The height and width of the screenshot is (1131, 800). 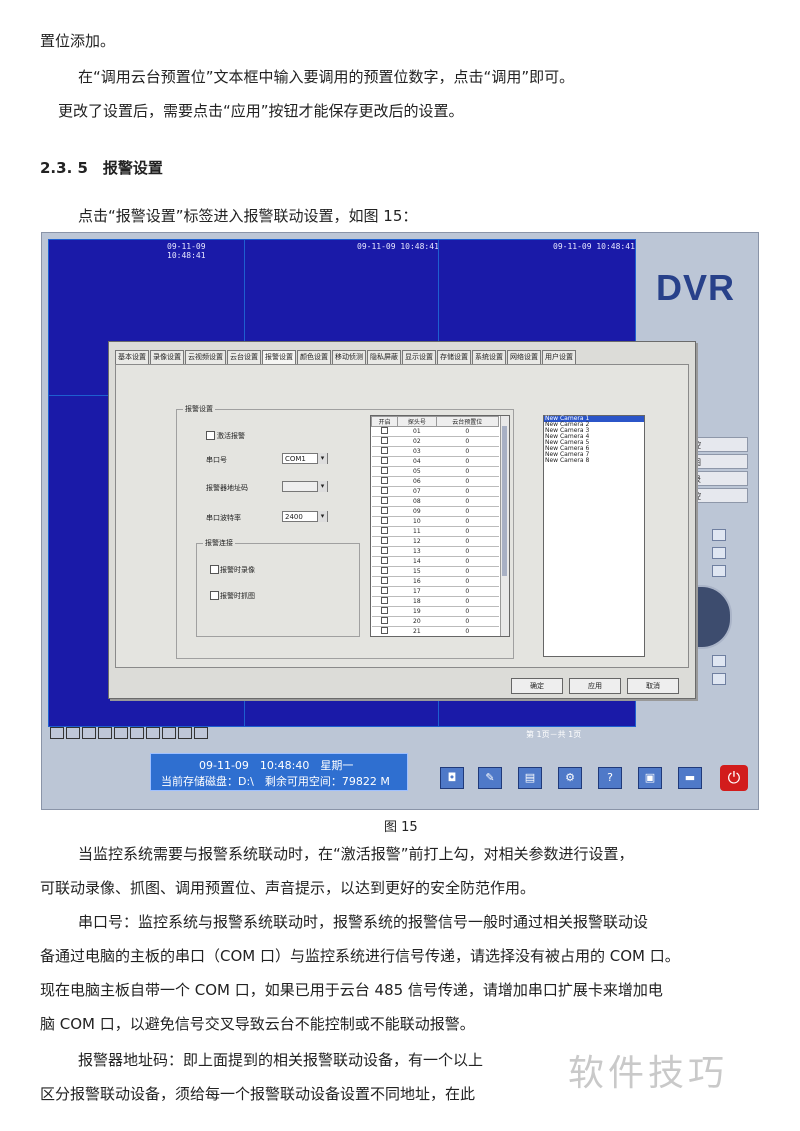 I want to click on table-row: 14 0, so click(x=435, y=561).